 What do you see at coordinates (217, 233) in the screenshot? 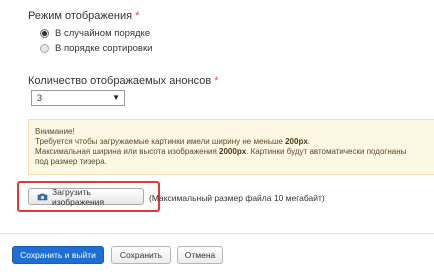
I see `footer-divider` at bounding box center [217, 233].